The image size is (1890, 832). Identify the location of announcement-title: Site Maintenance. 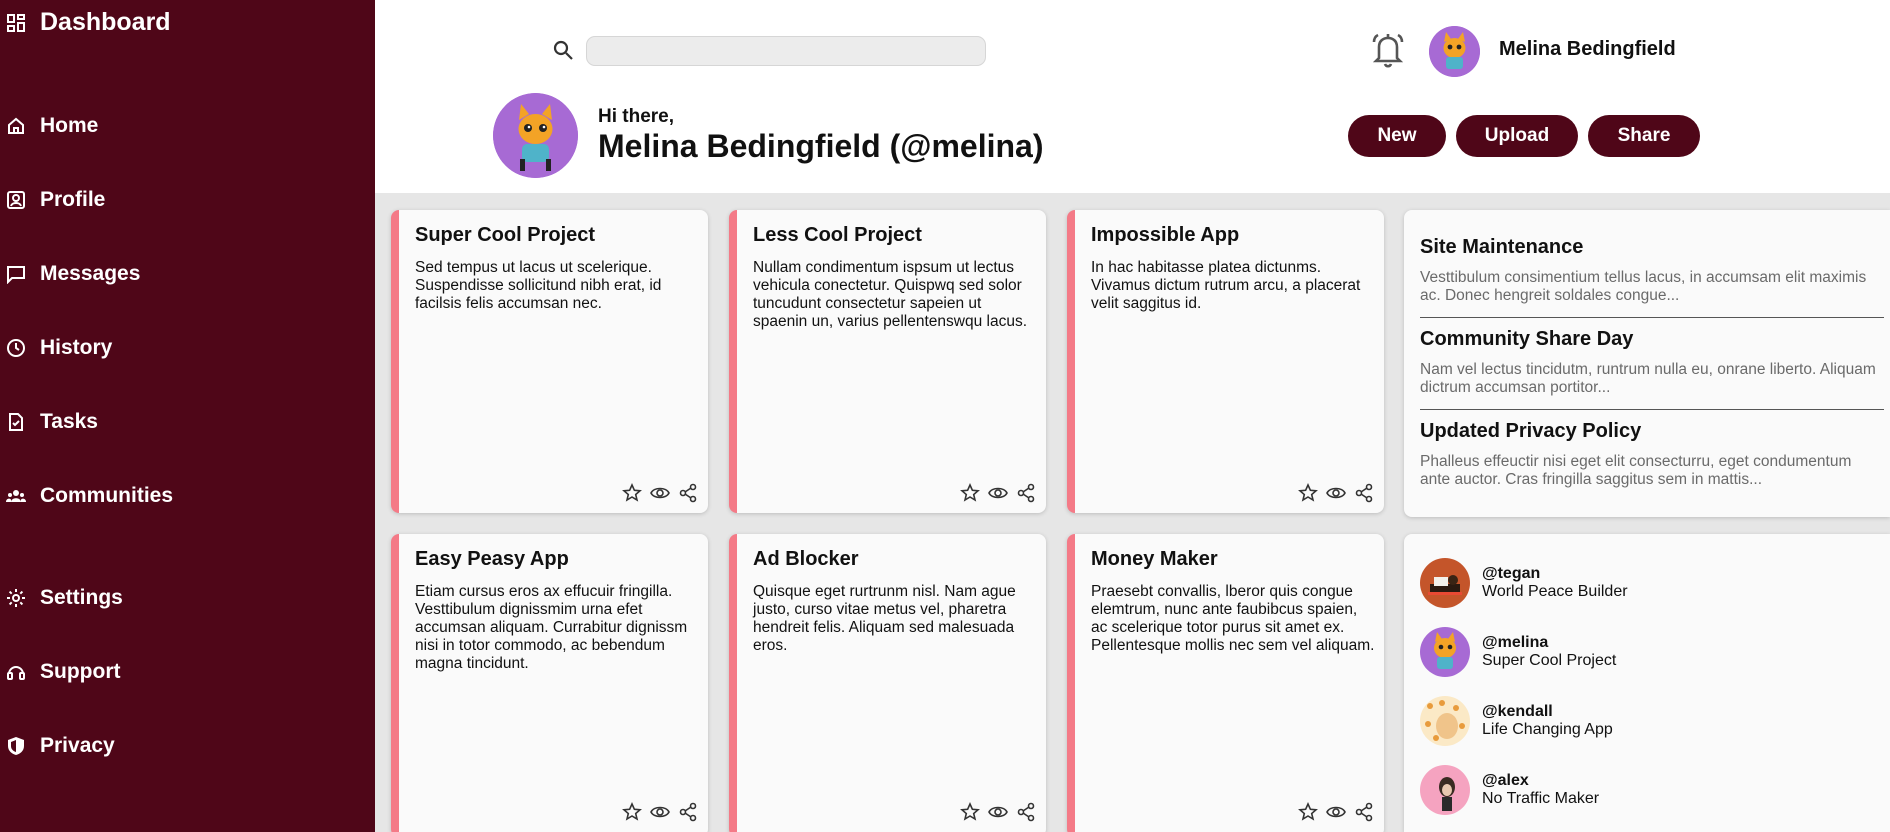
(1502, 247).